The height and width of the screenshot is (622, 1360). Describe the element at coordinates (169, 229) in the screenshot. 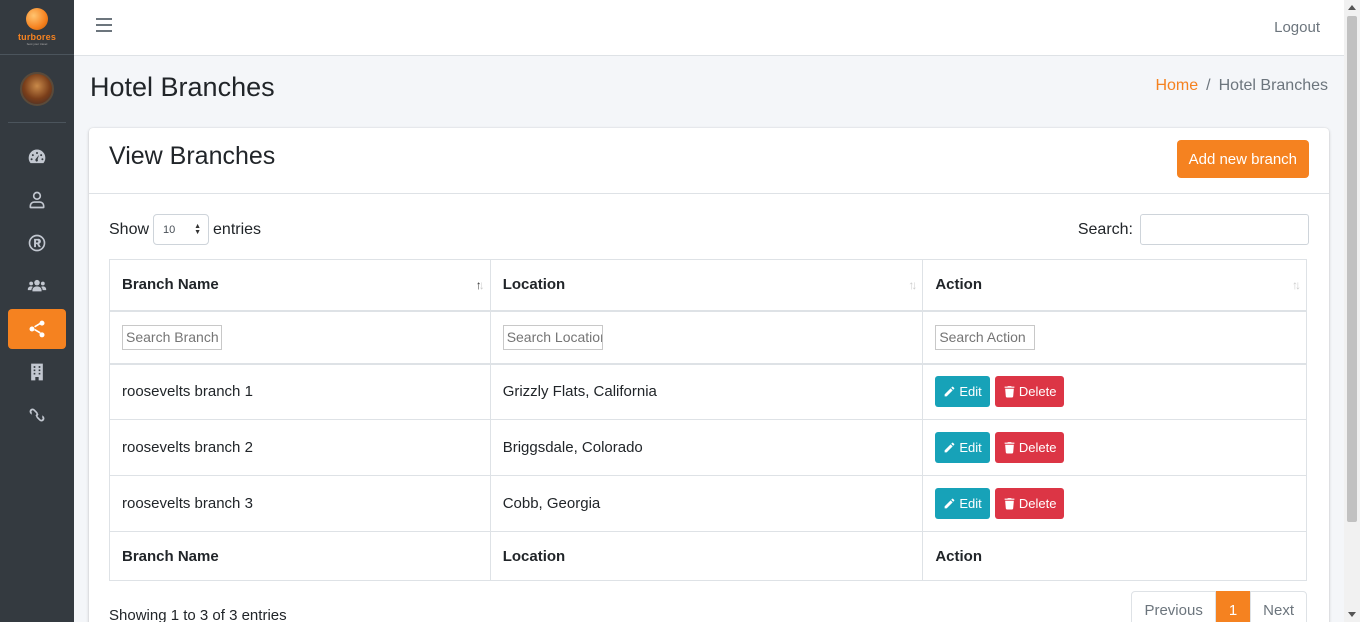

I see `entries-select-value: 10` at that location.